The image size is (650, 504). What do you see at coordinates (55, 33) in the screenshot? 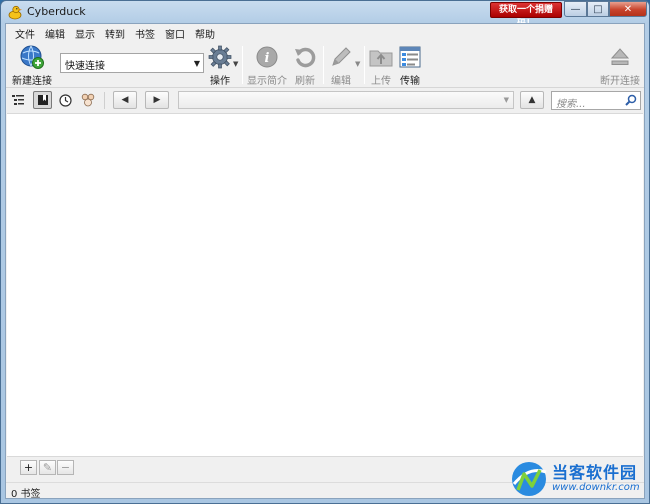
I see `menu-edit: 编辑` at bounding box center [55, 33].